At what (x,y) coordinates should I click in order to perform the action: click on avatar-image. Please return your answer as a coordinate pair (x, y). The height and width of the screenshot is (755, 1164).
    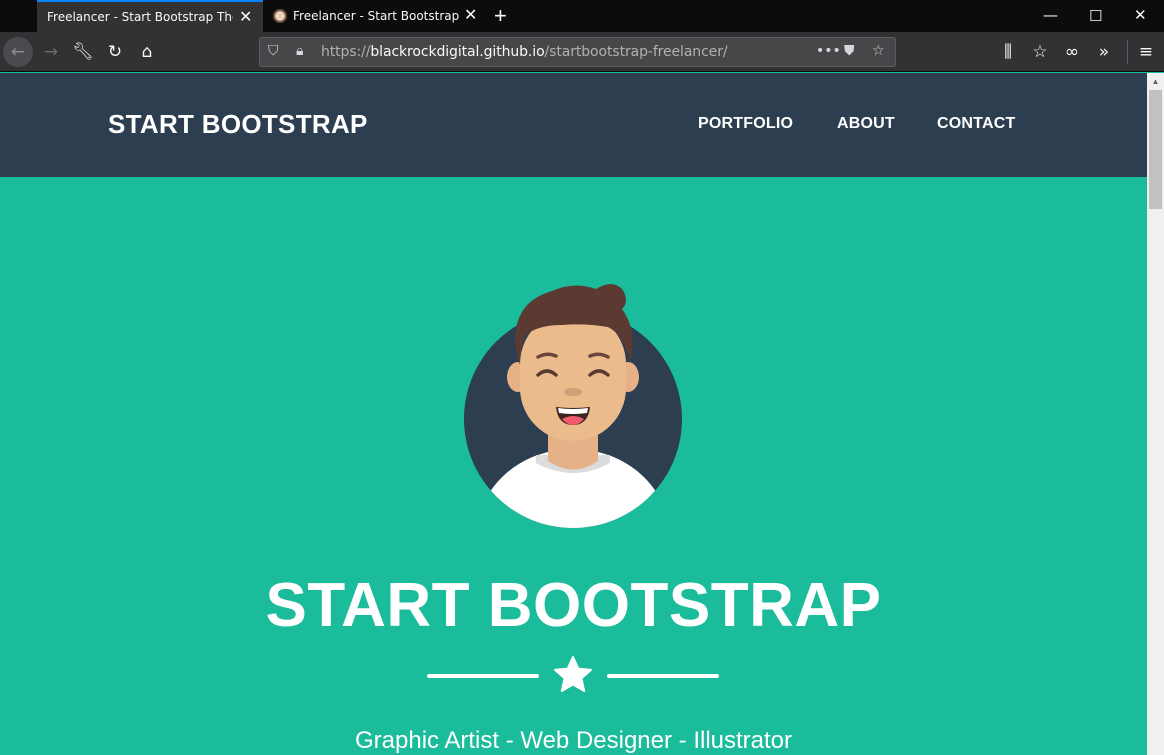
    Looking at the image, I should click on (573, 406).